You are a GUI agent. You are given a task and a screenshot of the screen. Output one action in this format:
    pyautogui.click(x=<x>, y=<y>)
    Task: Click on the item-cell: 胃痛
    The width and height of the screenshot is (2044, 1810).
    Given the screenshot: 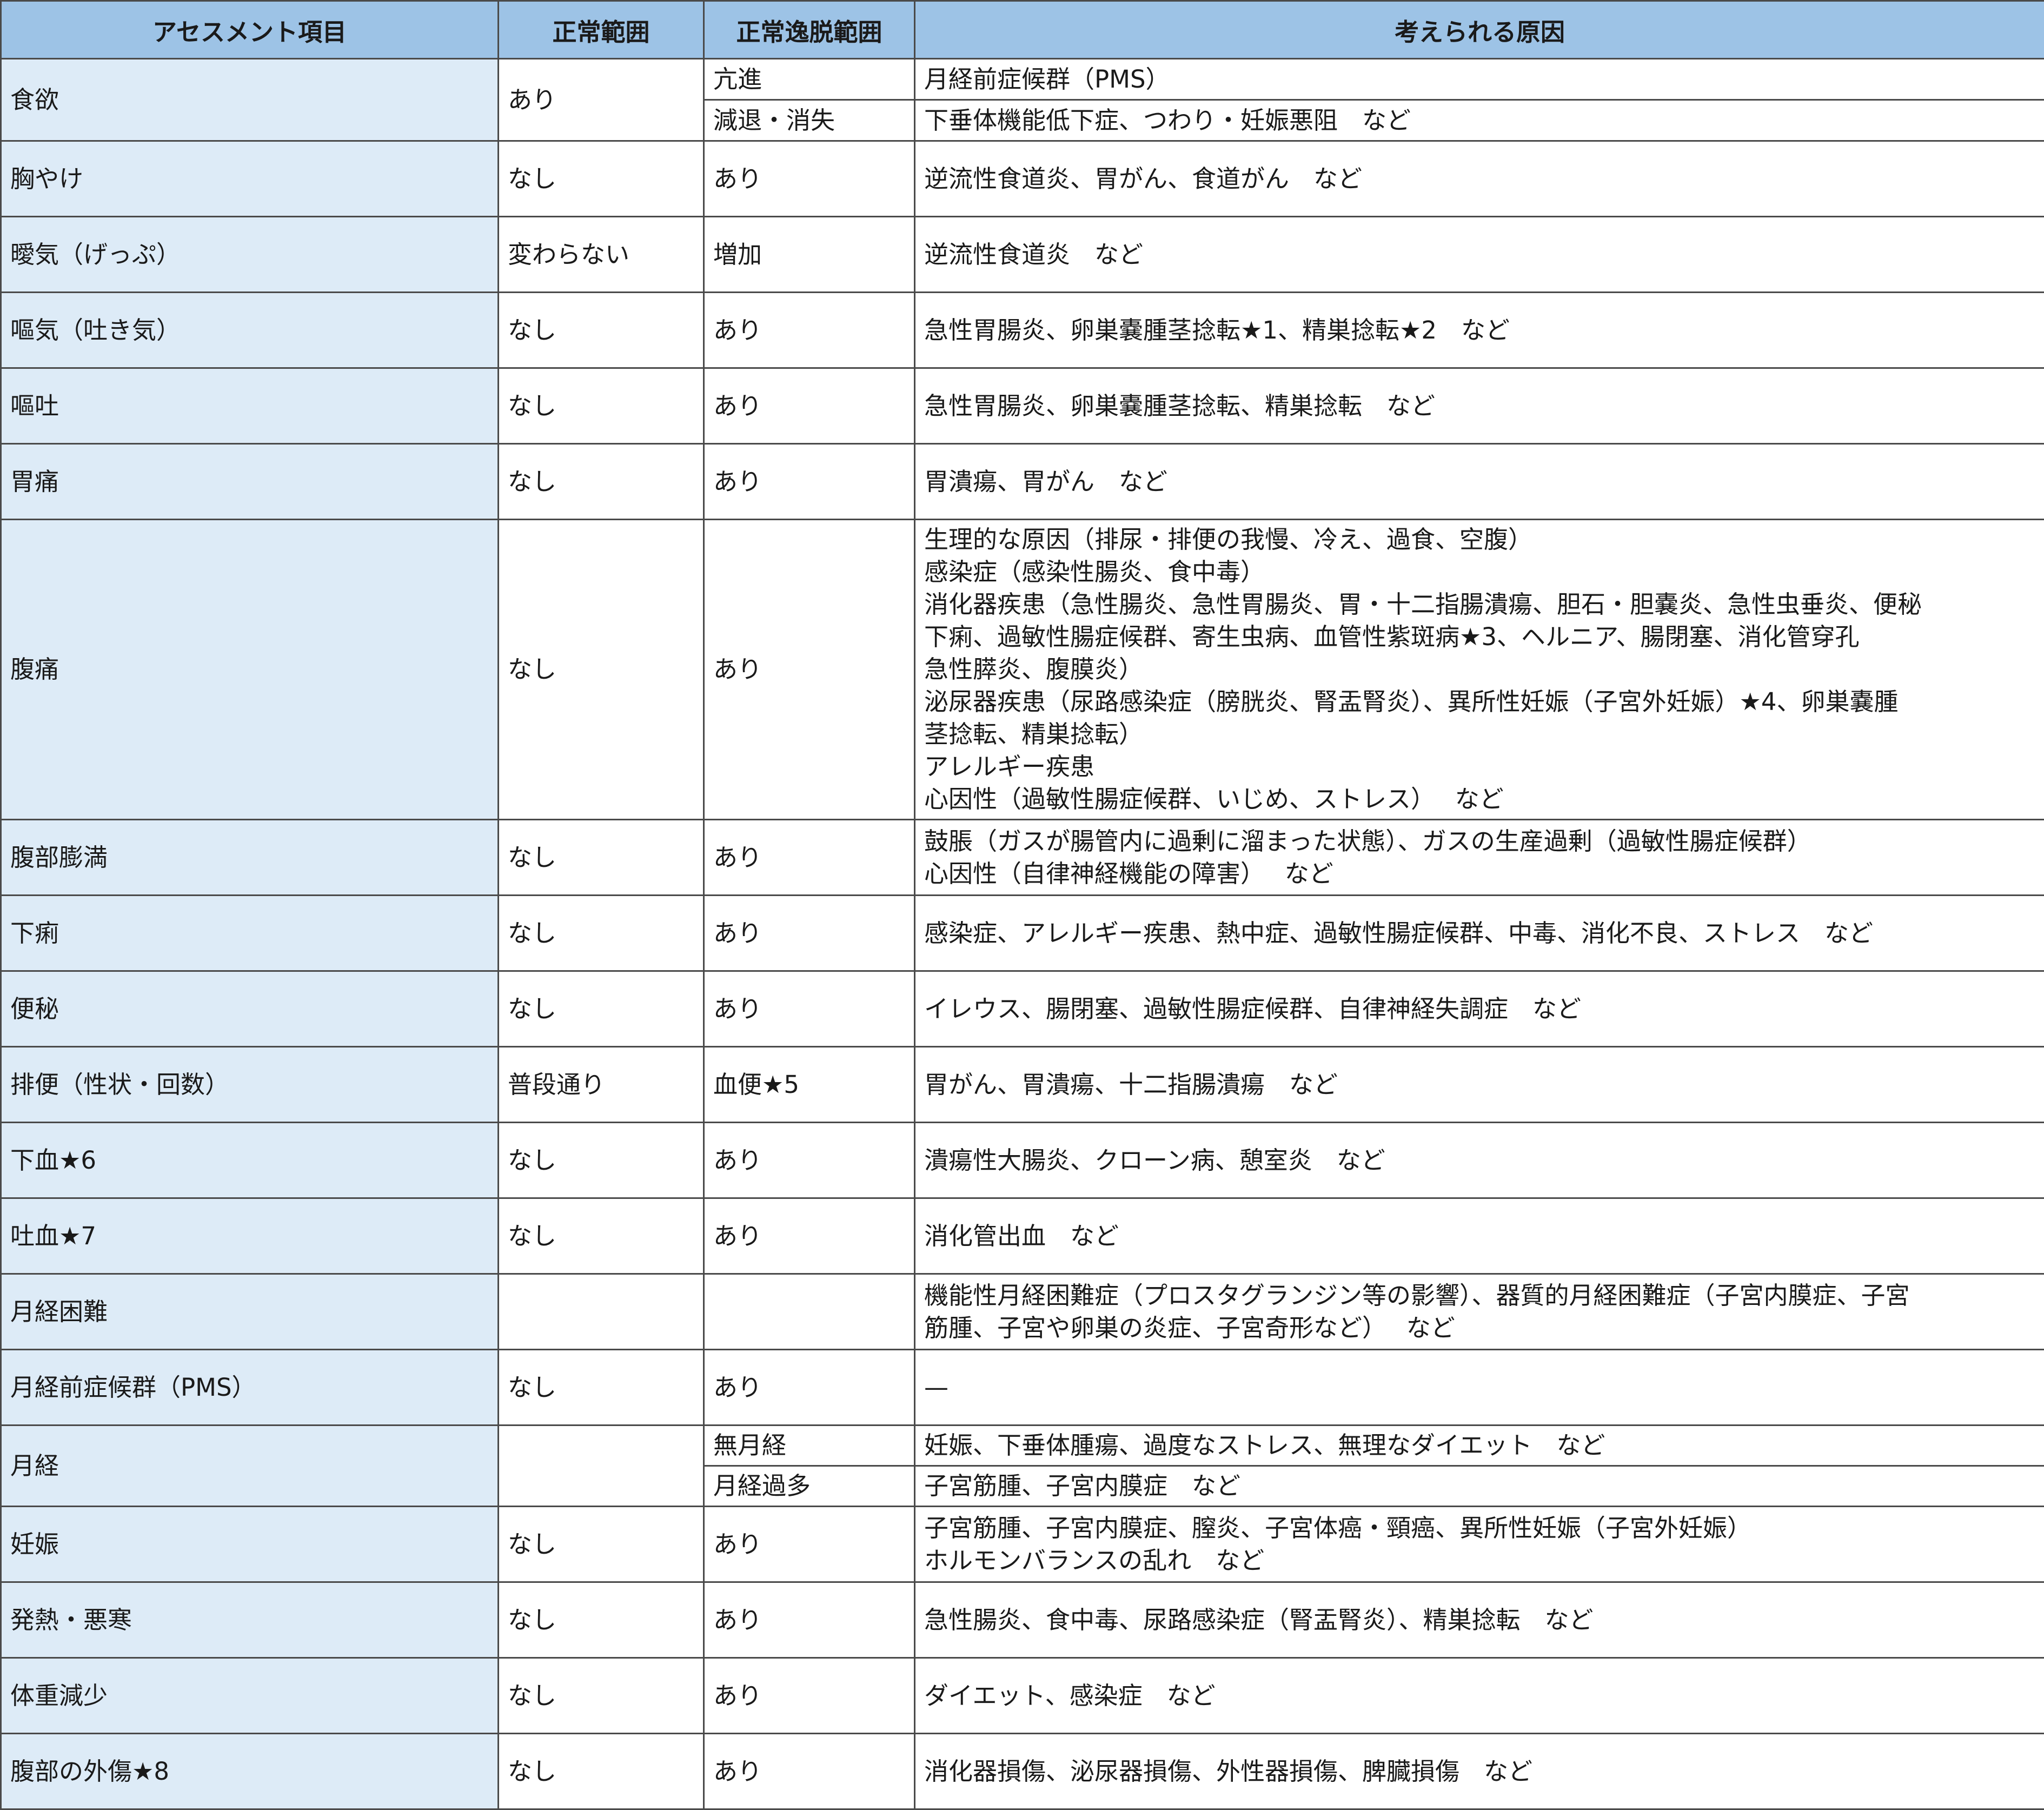 What is the action you would take?
    pyautogui.click(x=250, y=482)
    